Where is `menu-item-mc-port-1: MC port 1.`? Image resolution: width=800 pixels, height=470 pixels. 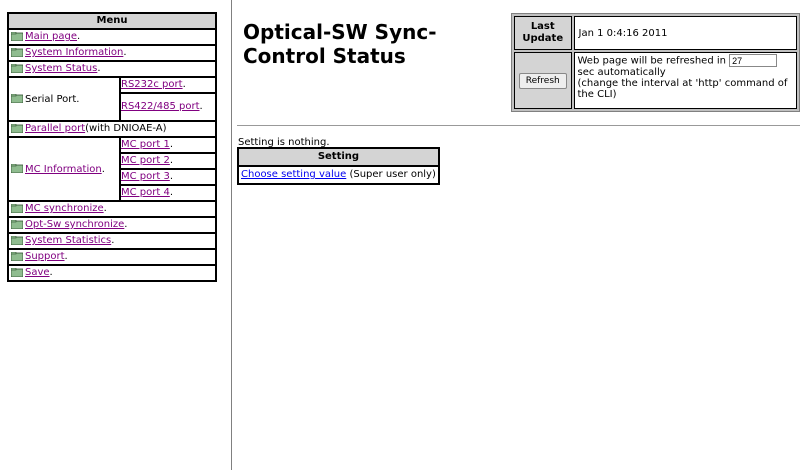 menu-item-mc-port-1: MC port 1. is located at coordinates (168, 145).